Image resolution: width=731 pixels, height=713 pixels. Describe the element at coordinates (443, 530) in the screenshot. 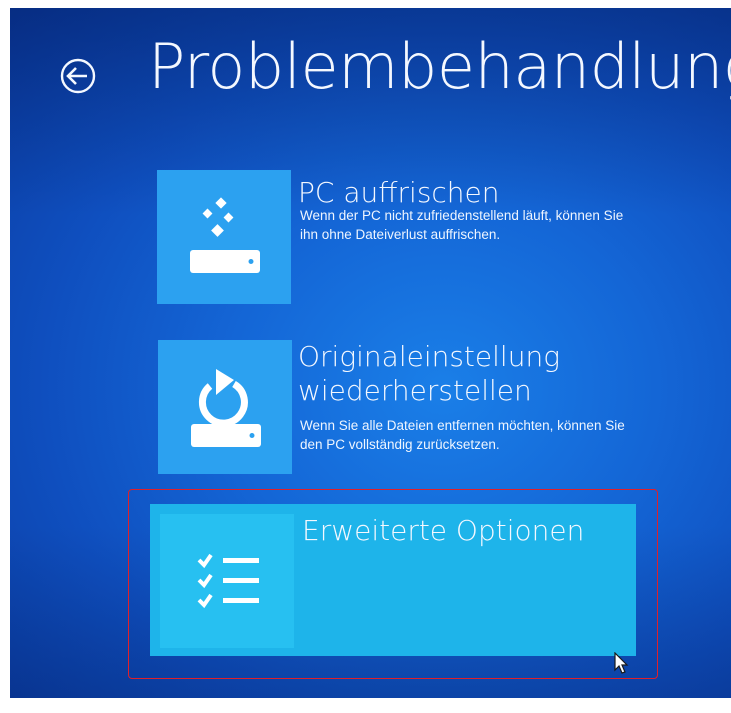

I see `option-title: Erweiterte Optionen` at that location.